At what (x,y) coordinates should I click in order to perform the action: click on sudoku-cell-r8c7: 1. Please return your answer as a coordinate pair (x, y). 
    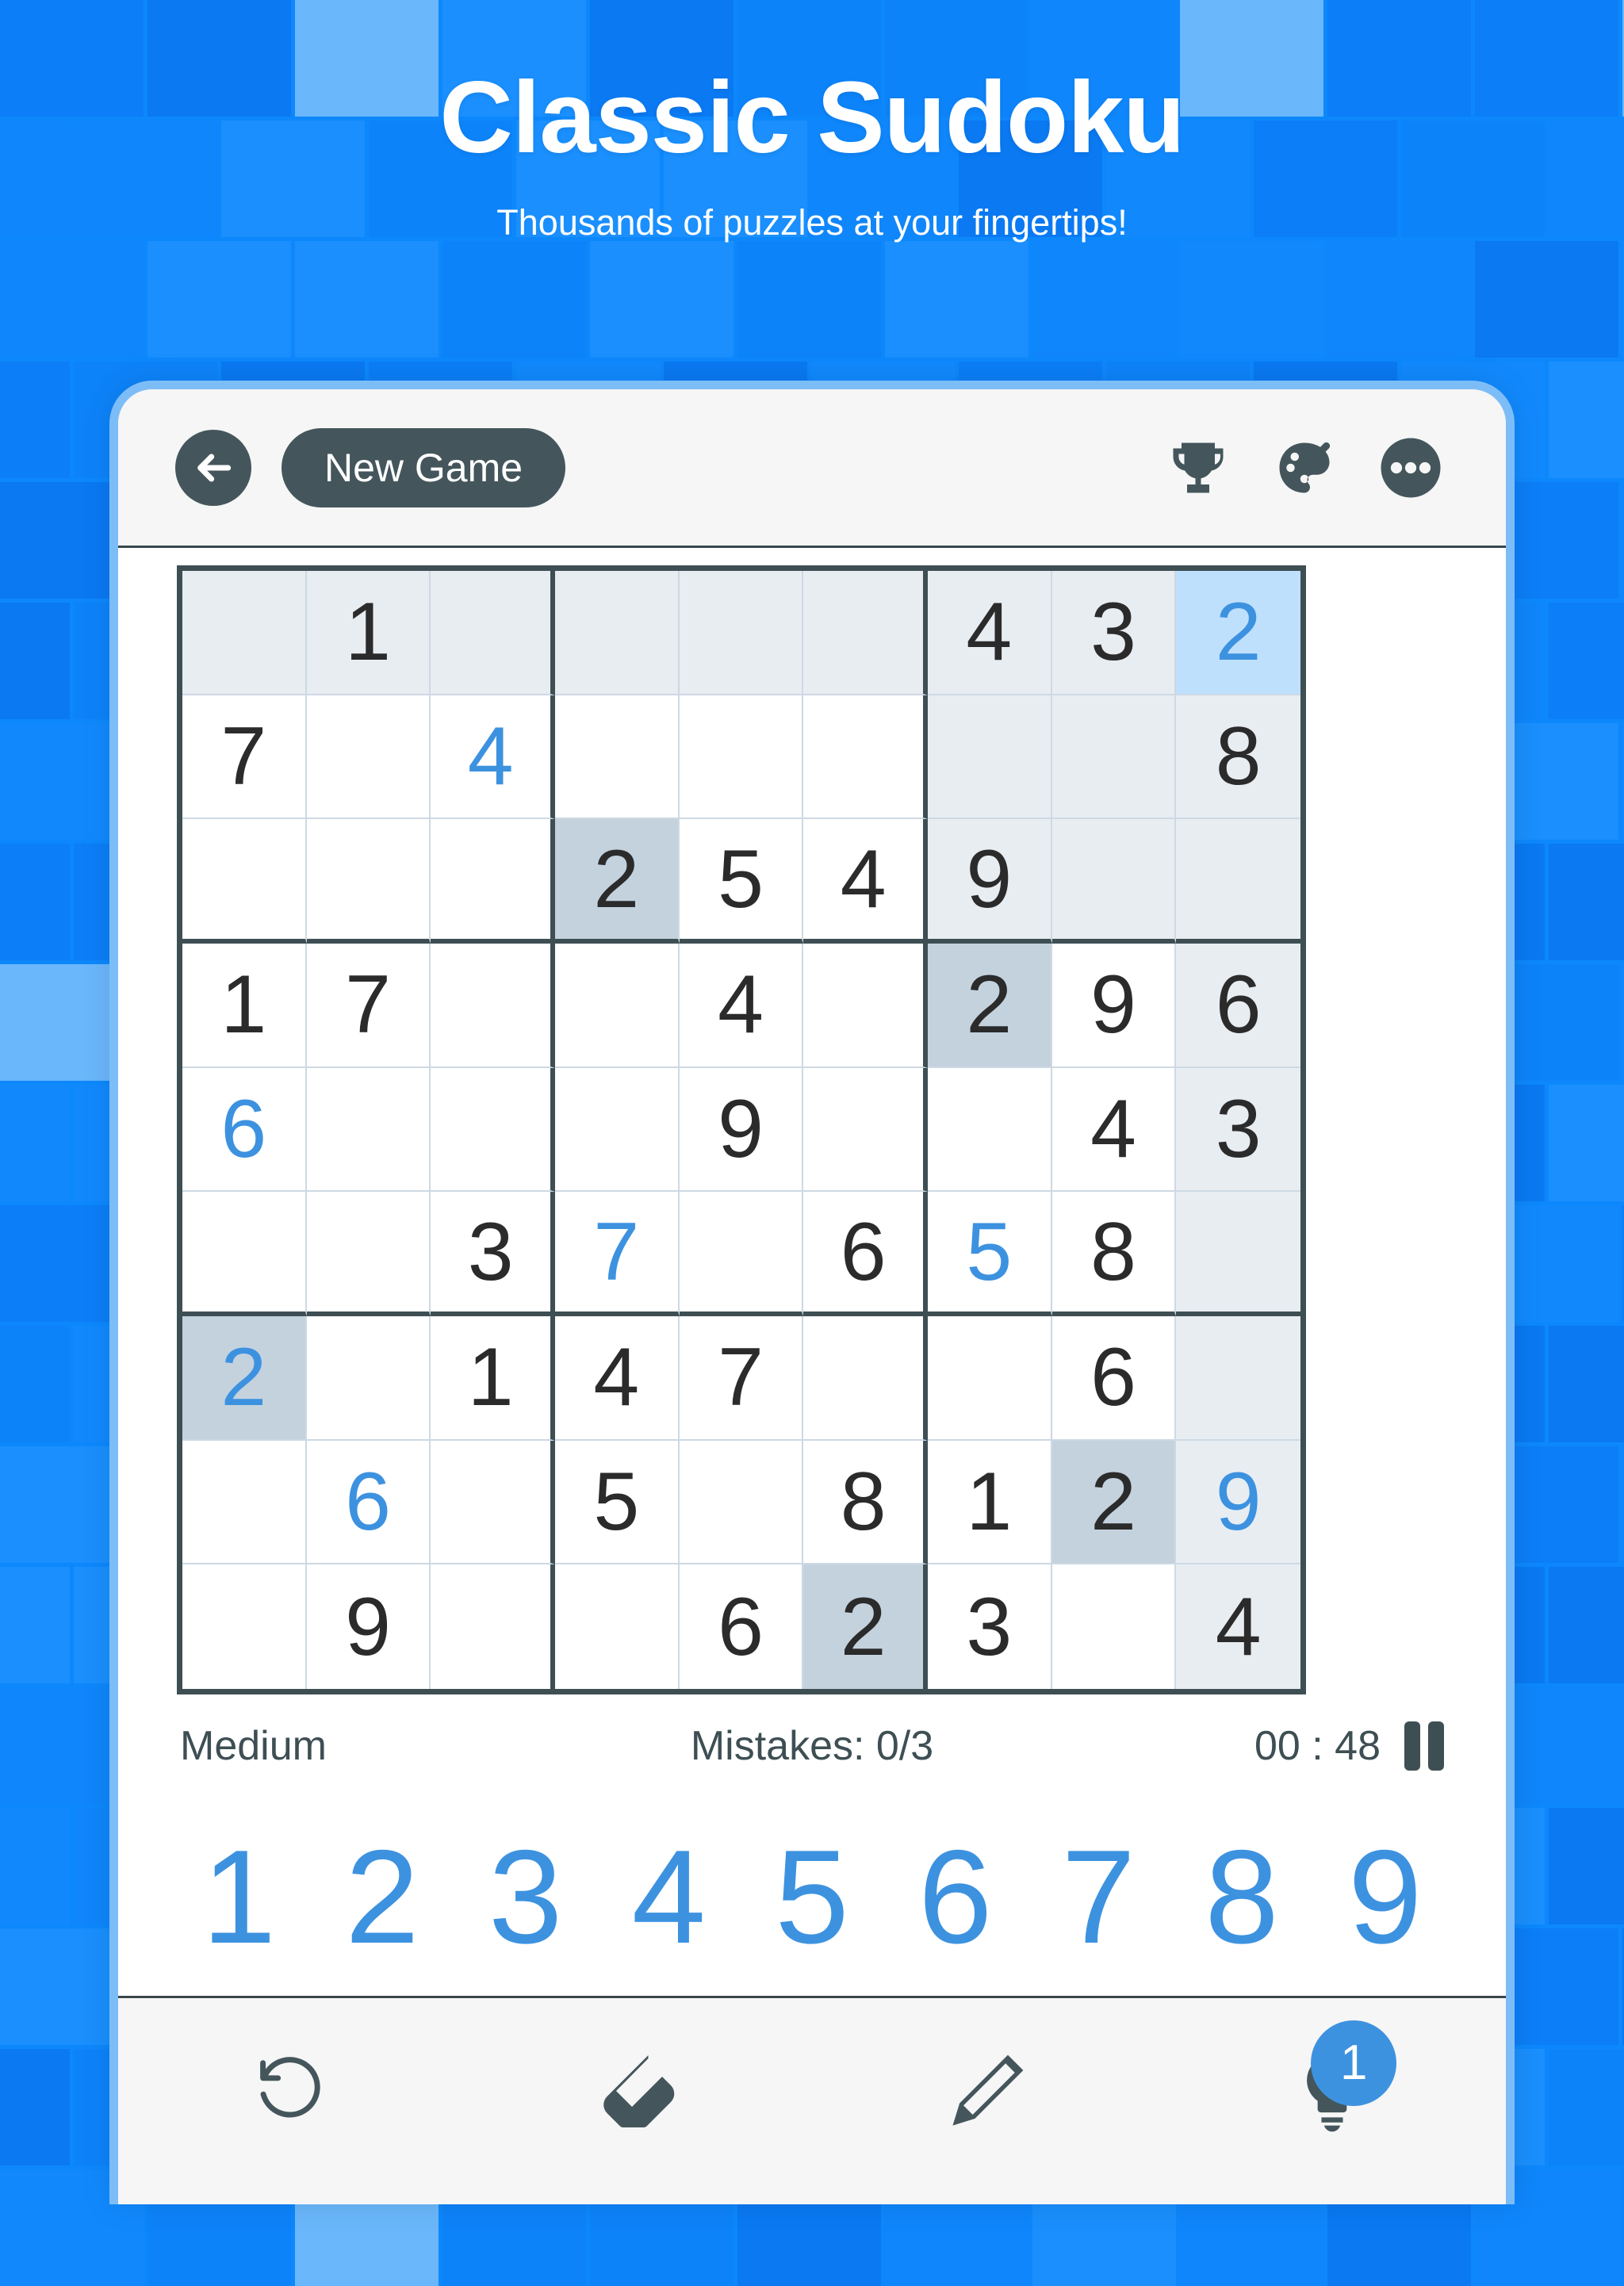
    Looking at the image, I should click on (990, 1502).